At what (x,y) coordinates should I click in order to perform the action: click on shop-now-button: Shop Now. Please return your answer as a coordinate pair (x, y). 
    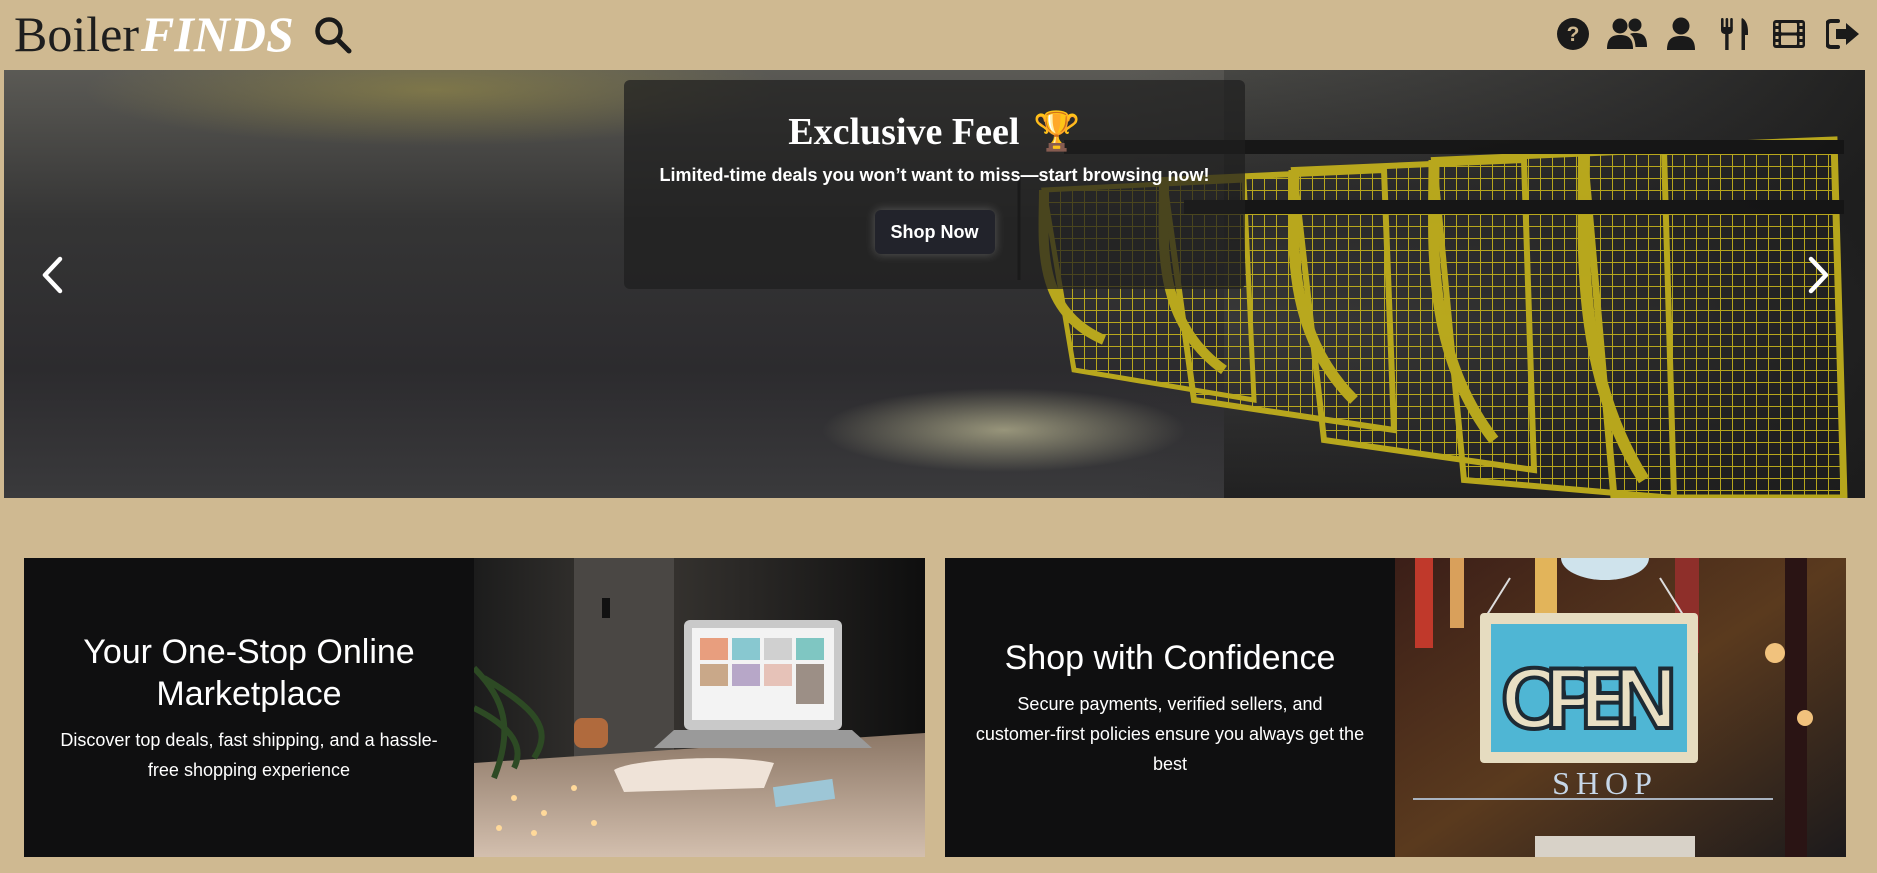
    Looking at the image, I should click on (934, 232).